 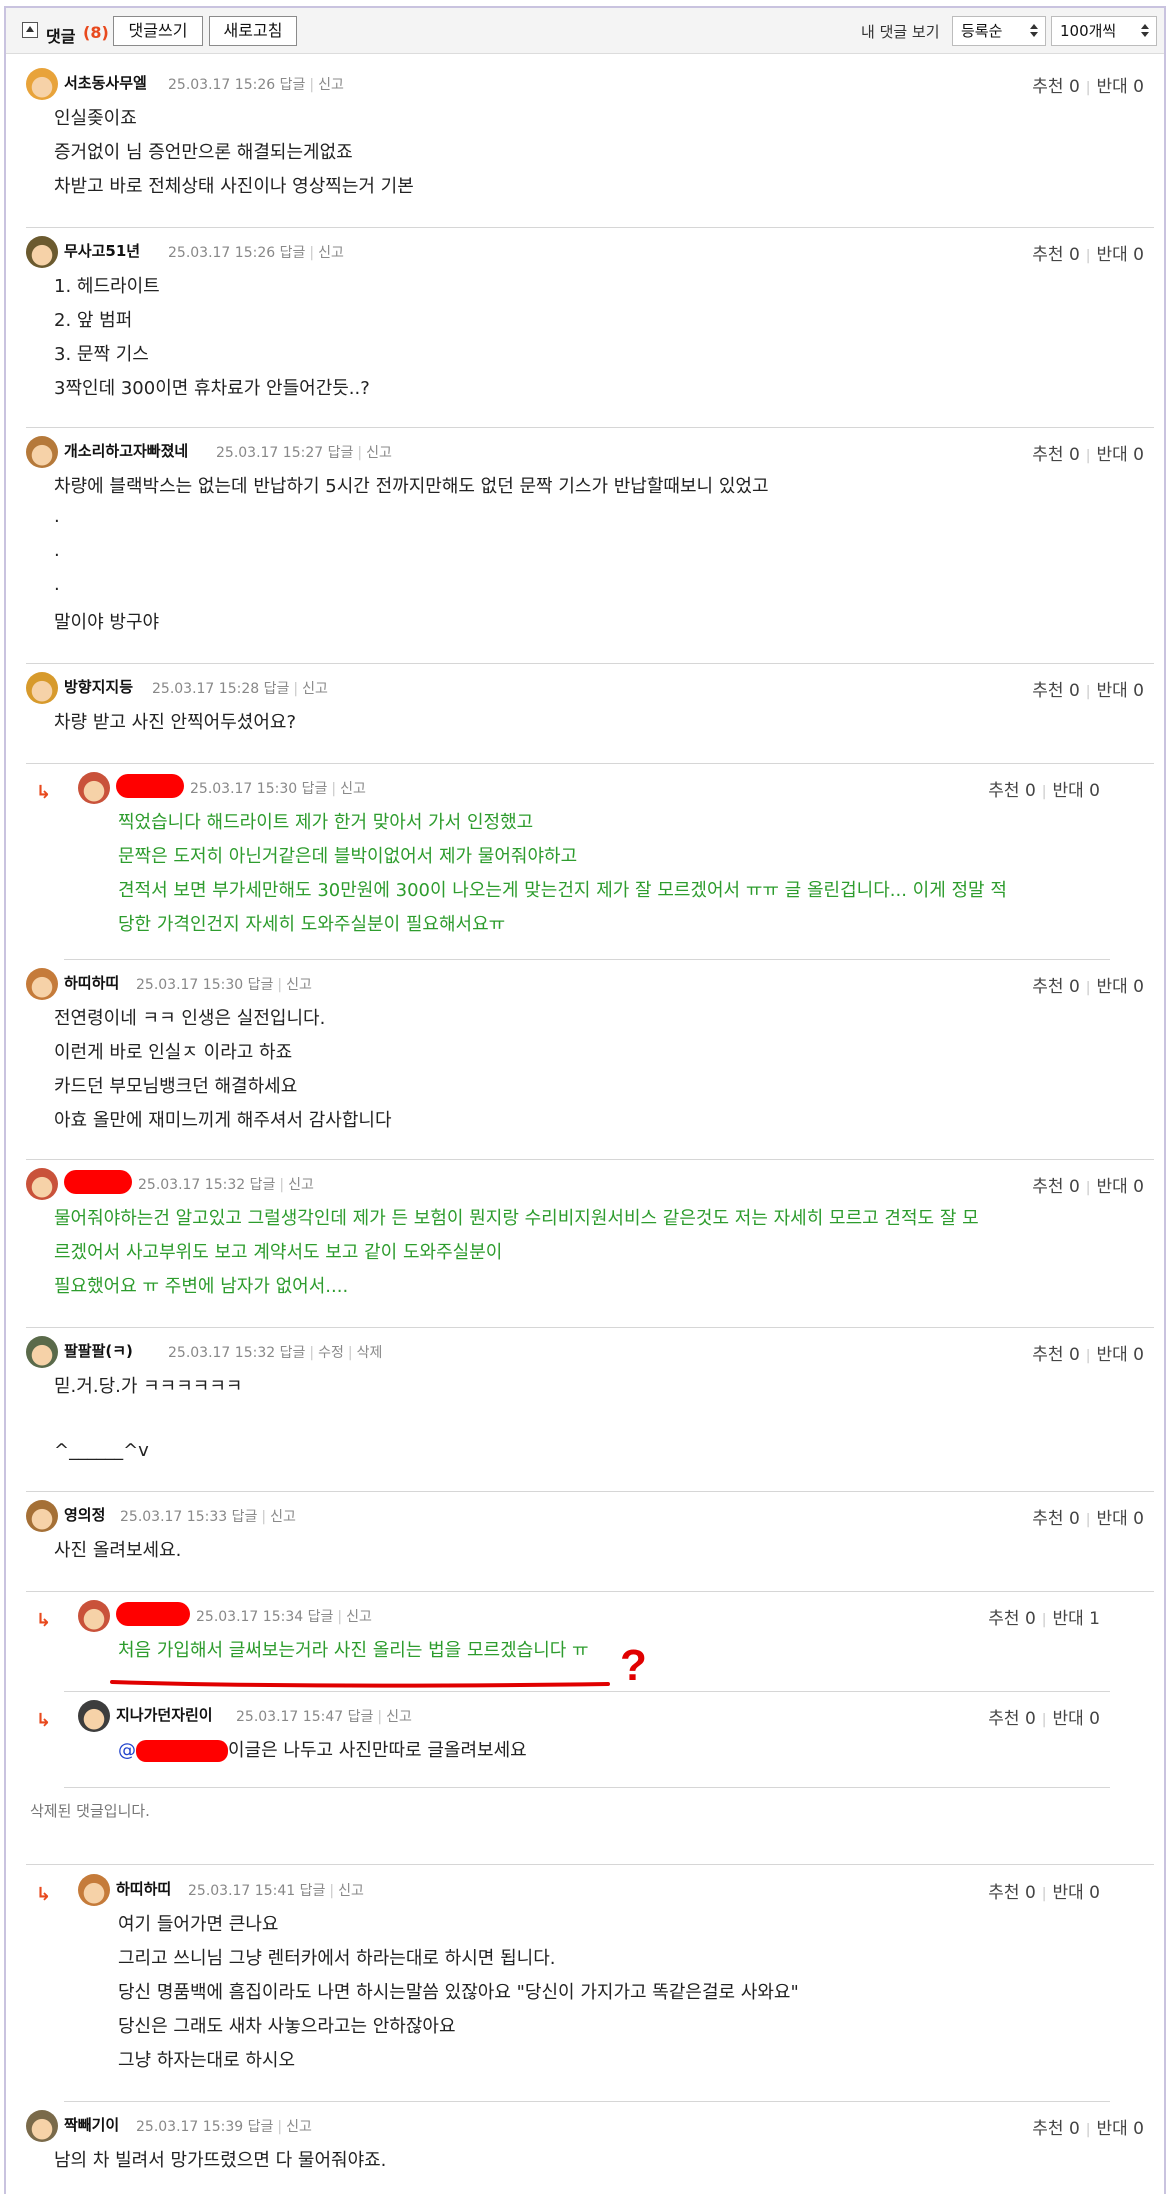 I want to click on delete-link: 삭제, so click(x=370, y=1353).